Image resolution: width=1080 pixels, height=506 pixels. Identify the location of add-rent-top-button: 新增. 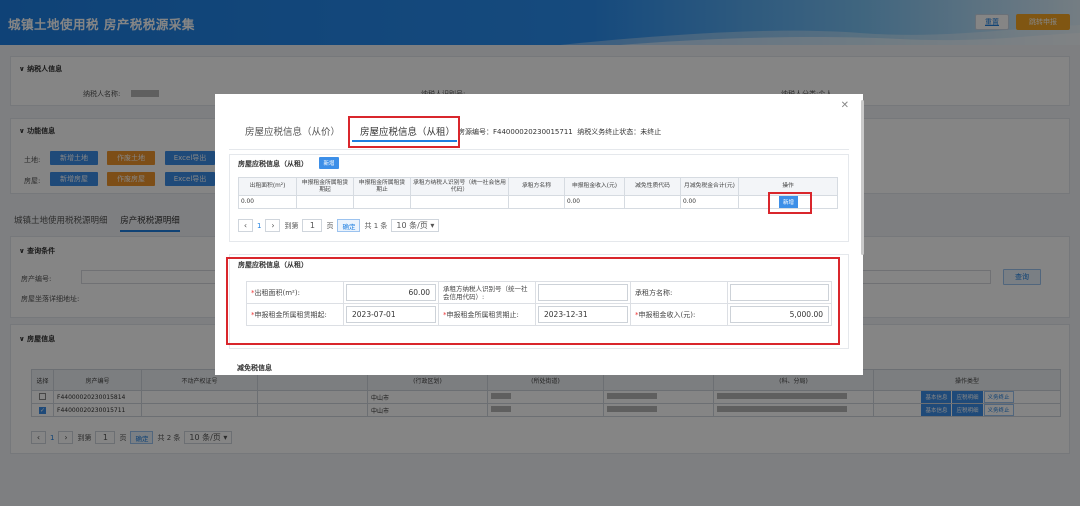
(329, 163).